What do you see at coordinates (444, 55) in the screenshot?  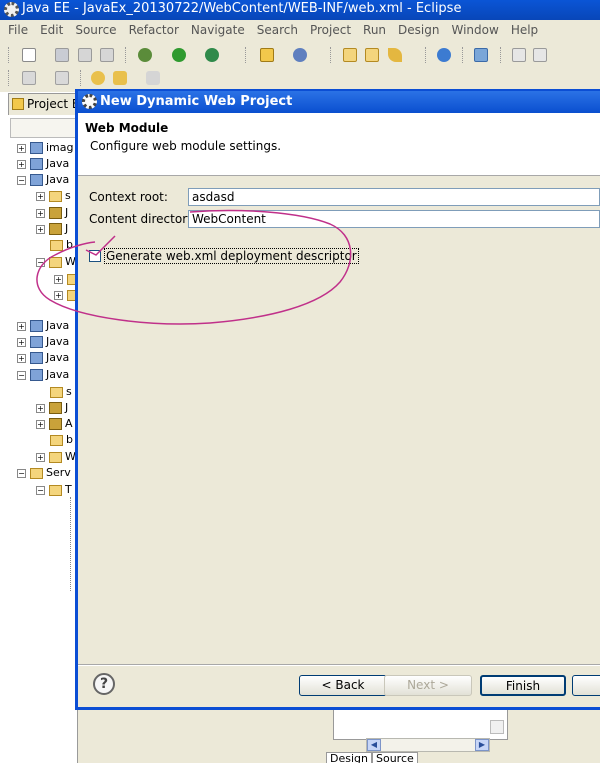 I see `globe-icon` at bounding box center [444, 55].